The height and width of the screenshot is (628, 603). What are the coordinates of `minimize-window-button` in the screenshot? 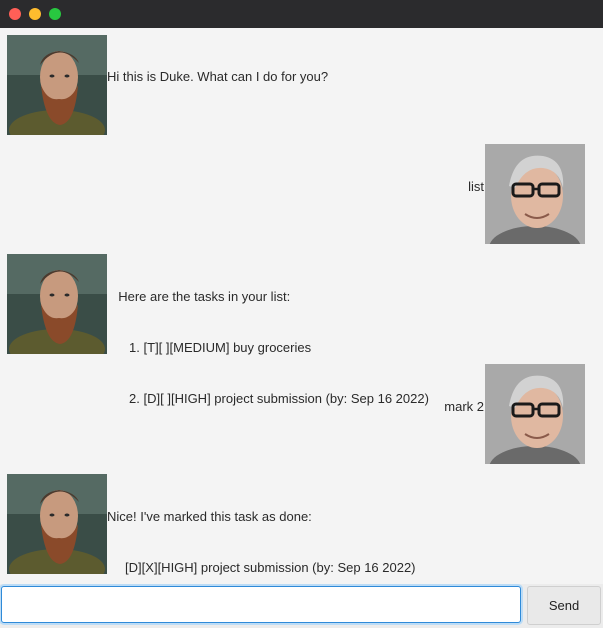 It's located at (35, 14).